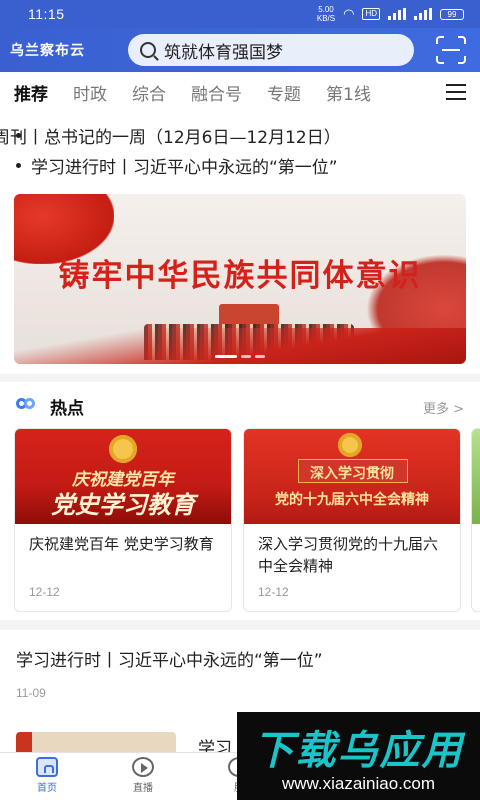 The image size is (480, 800). I want to click on search-placeholder: 筑就体育强国梦, so click(223, 52).